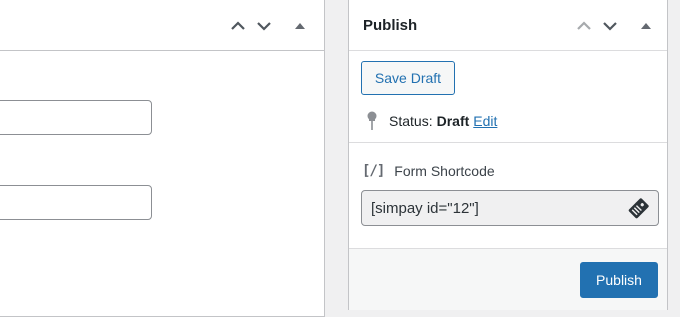 This screenshot has width=680, height=317. What do you see at coordinates (508, 25) in the screenshot?
I see `publish-metabox-header: Publish` at bounding box center [508, 25].